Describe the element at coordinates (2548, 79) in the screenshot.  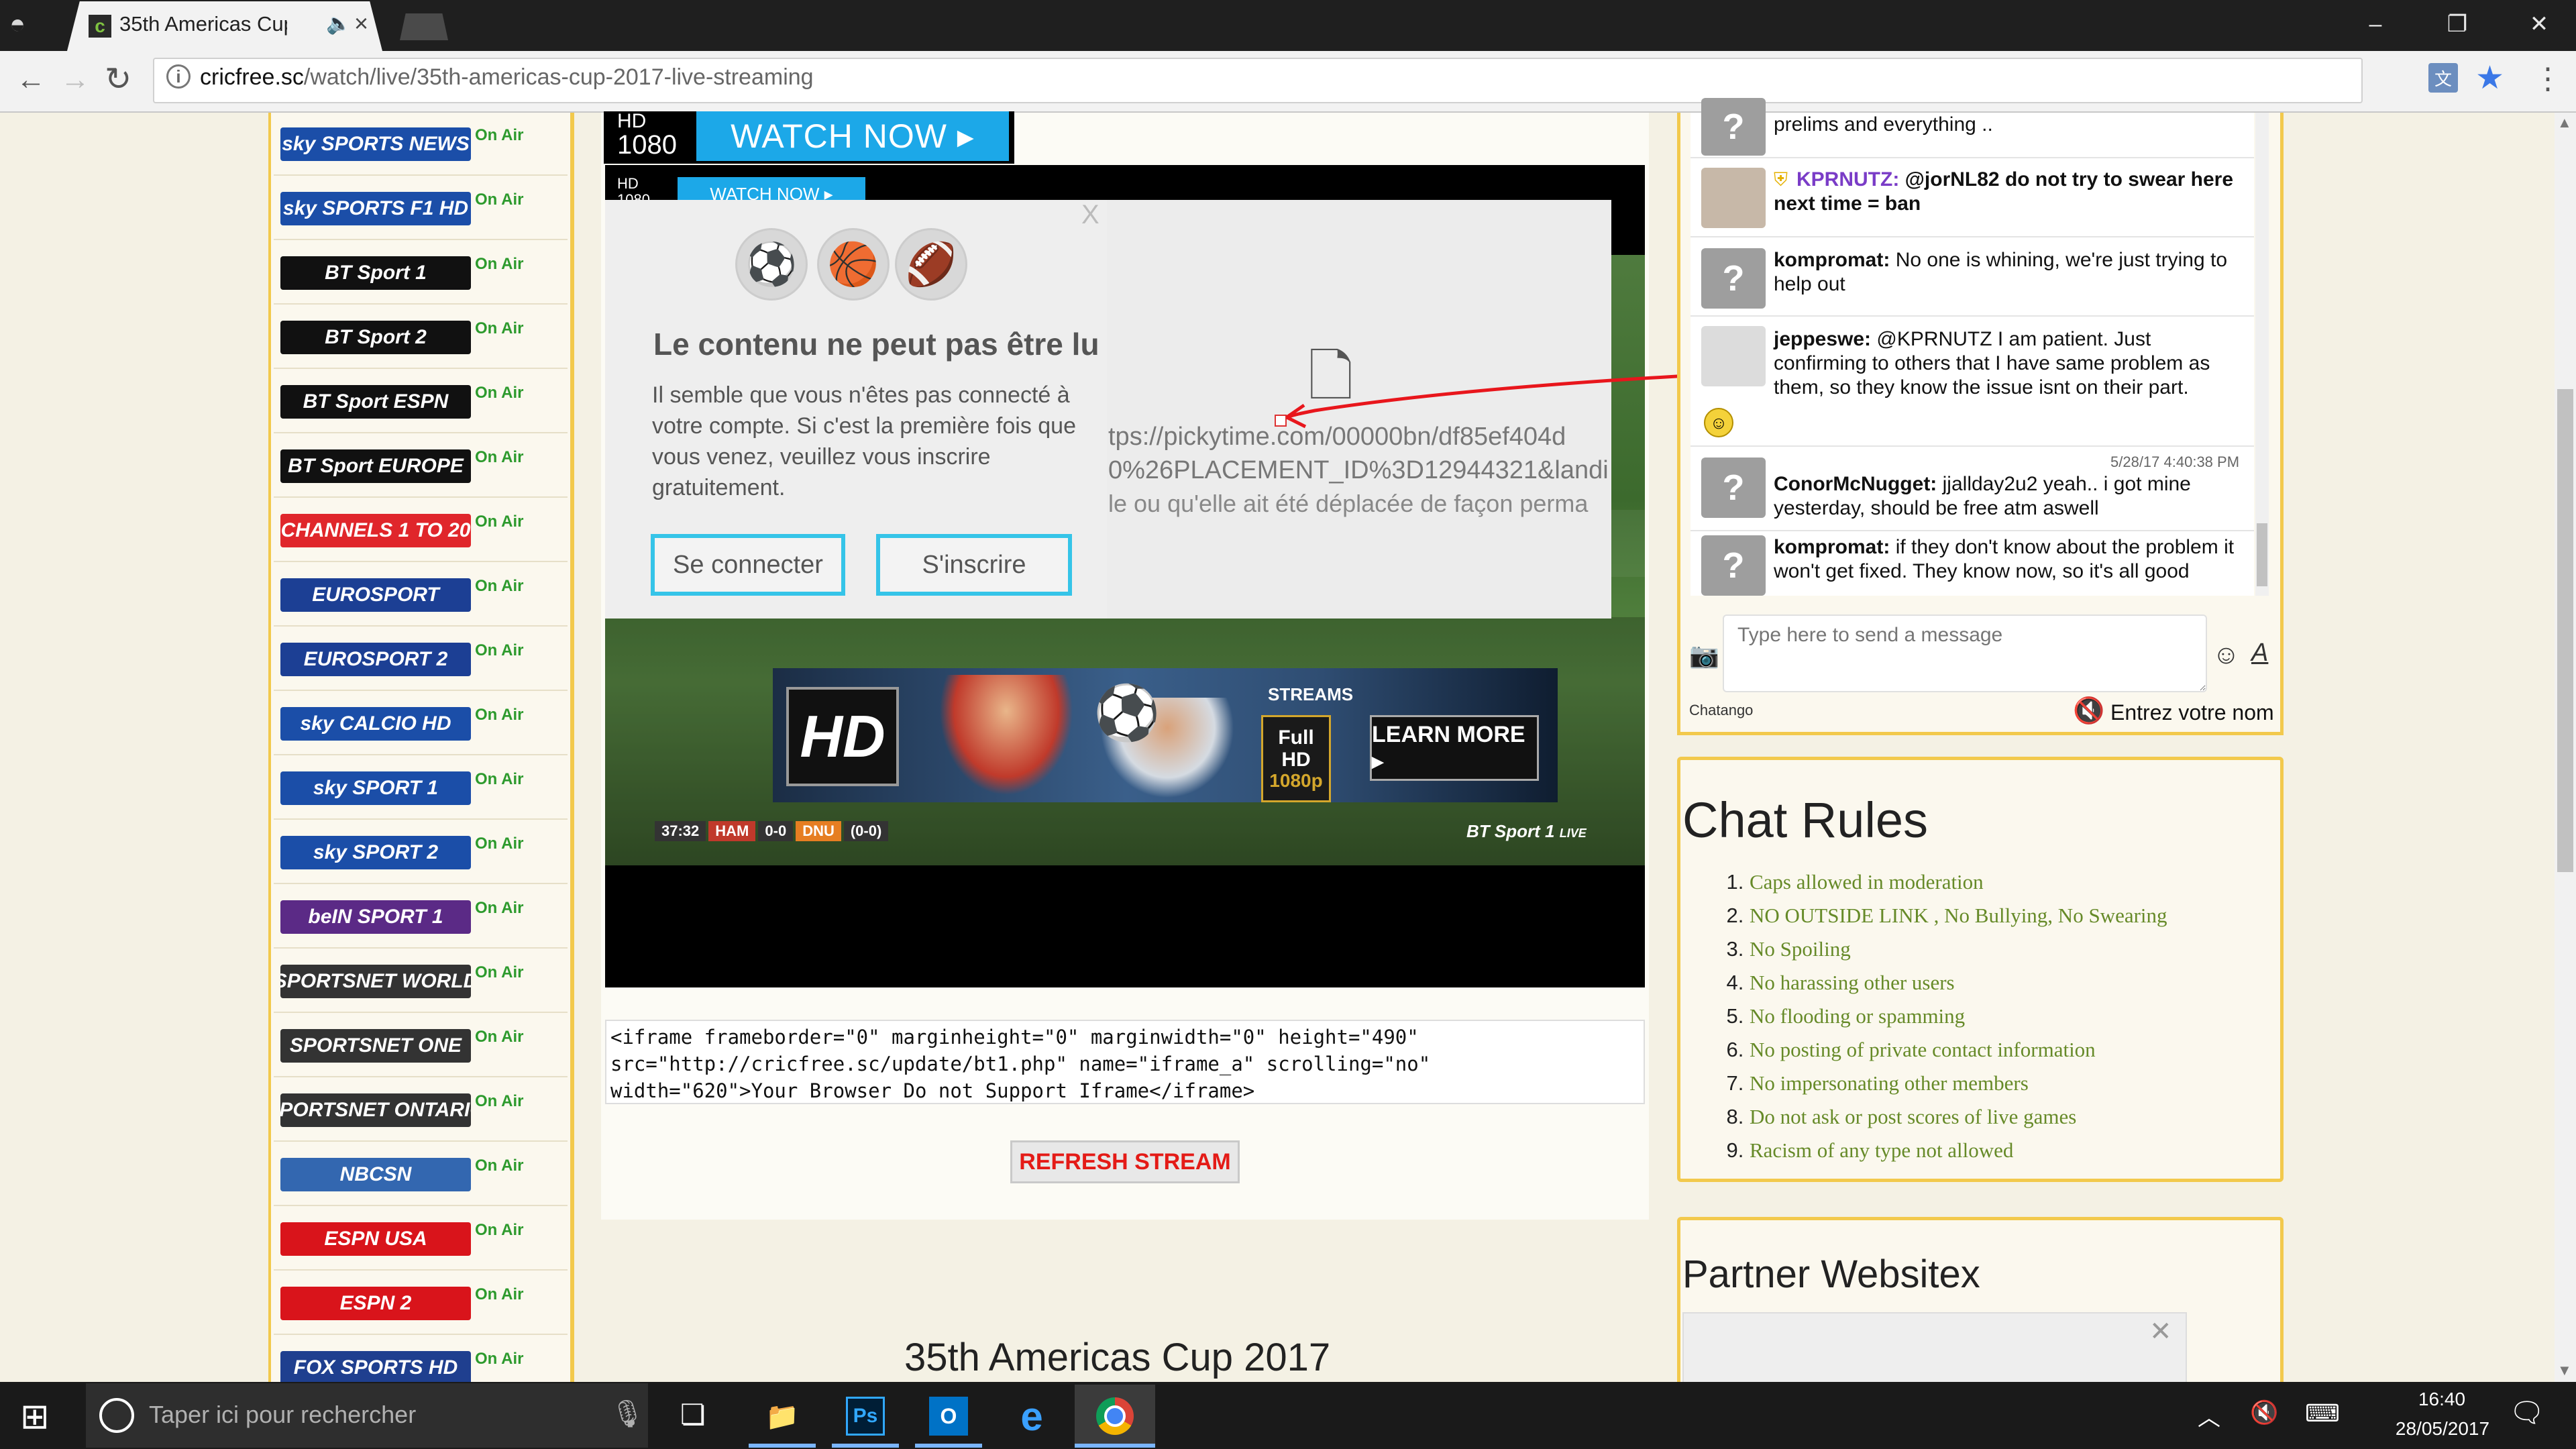
I see `browser-menu-icon: ⋮` at that location.